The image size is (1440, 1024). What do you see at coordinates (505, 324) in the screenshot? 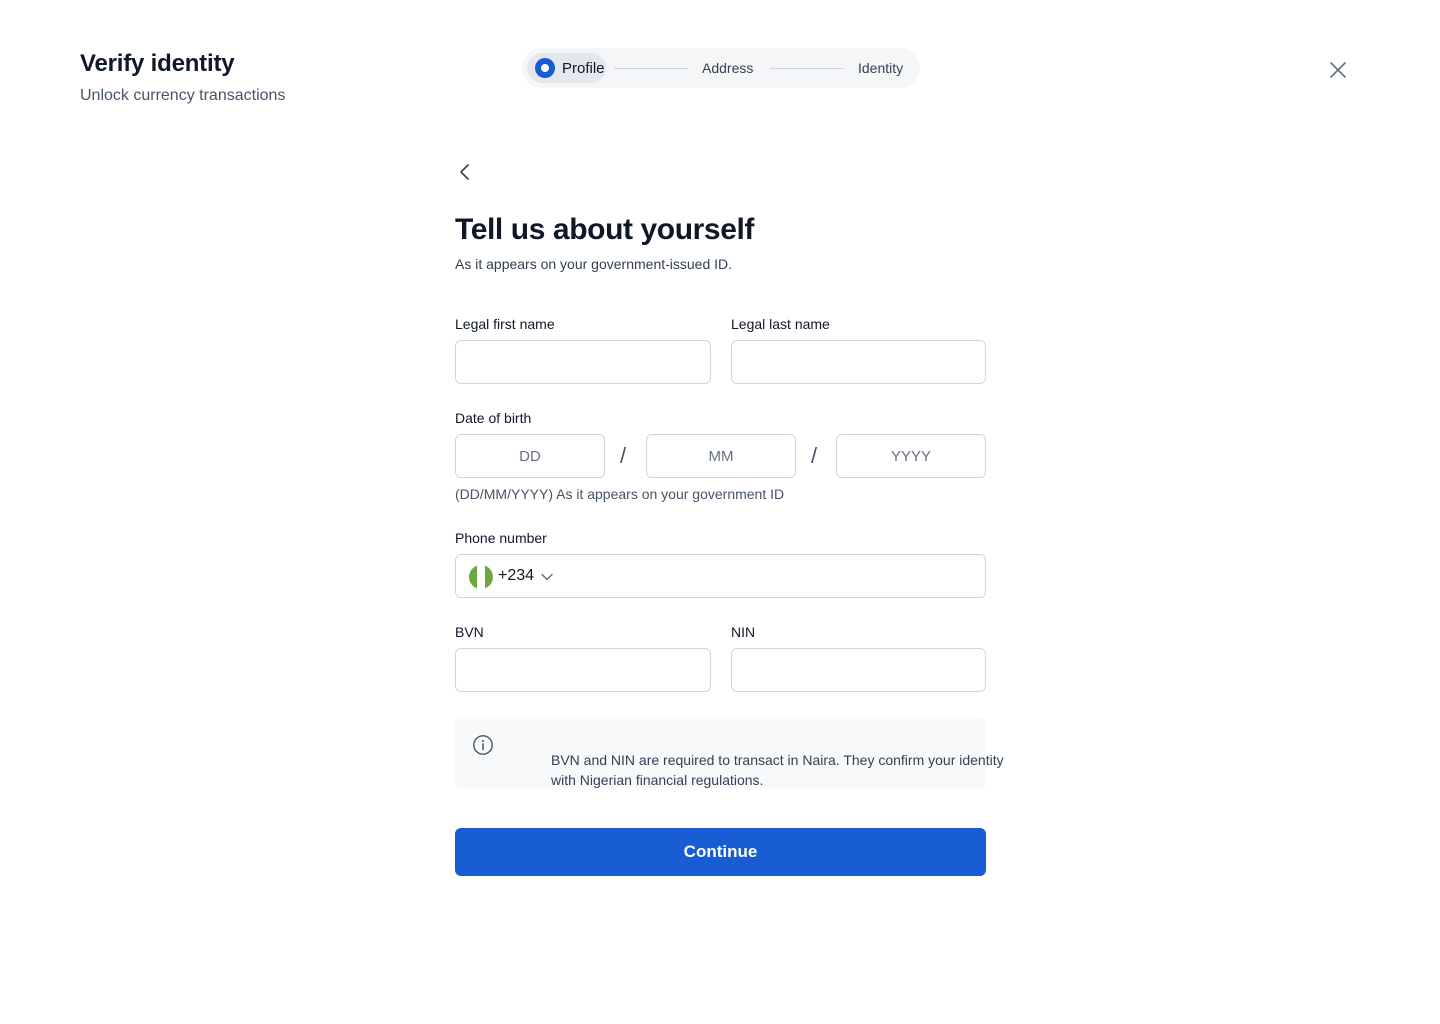
I see `first-name-label: Legal first name` at bounding box center [505, 324].